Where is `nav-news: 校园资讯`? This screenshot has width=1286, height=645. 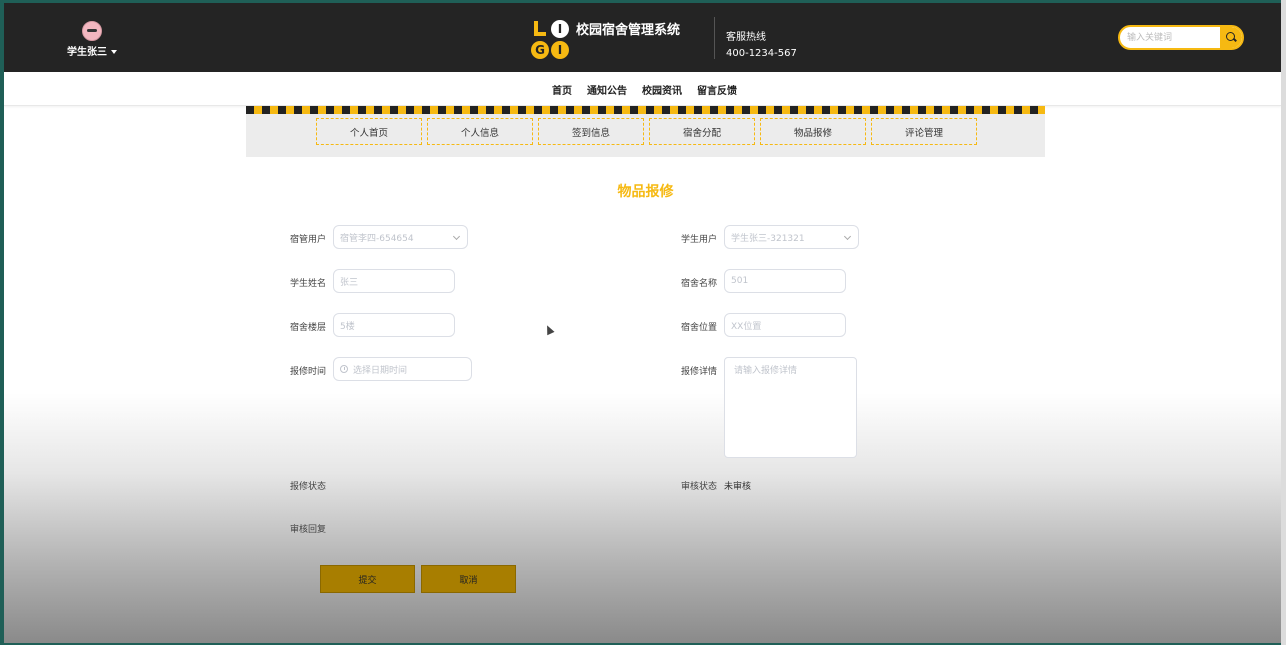 nav-news: 校园资讯 is located at coordinates (662, 89).